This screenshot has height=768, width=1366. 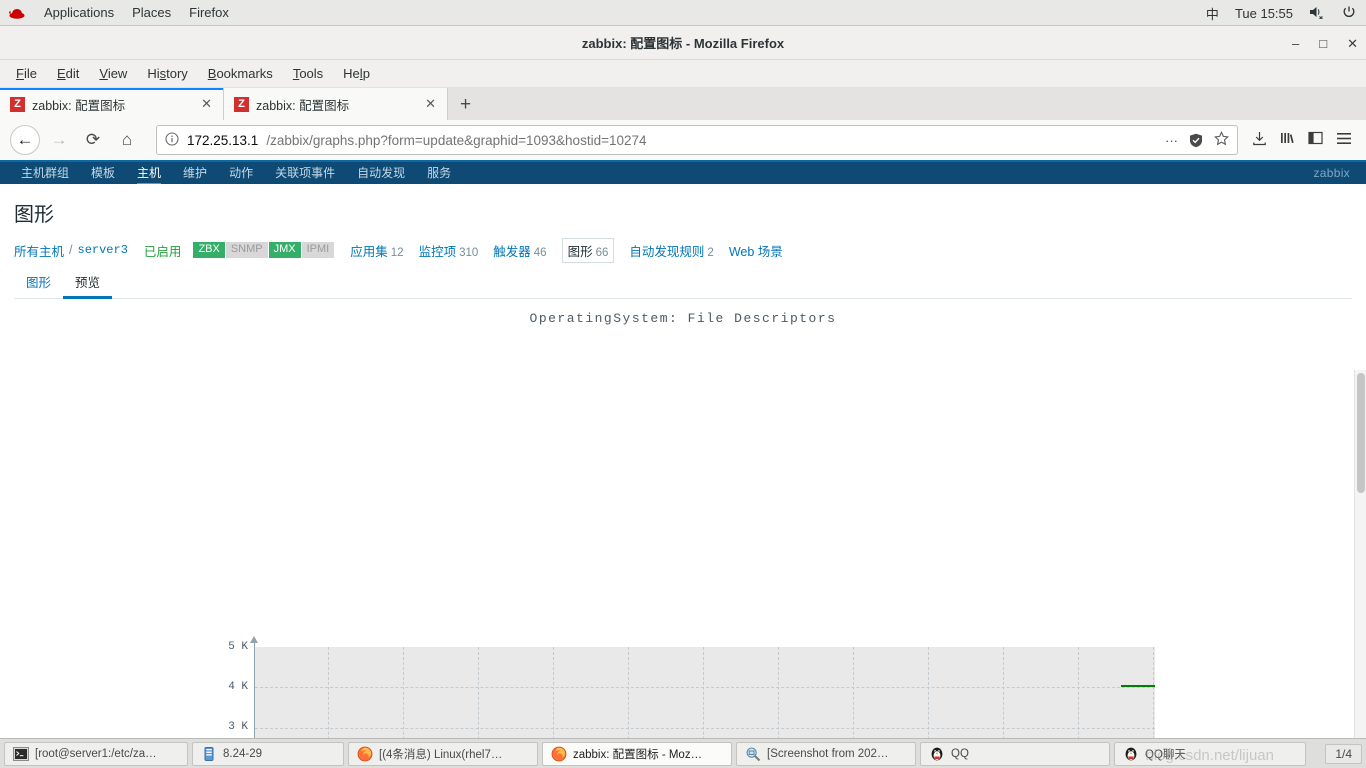 I want to click on breadcrumb-web-scenarios: Web 场景, so click(x=756, y=250).